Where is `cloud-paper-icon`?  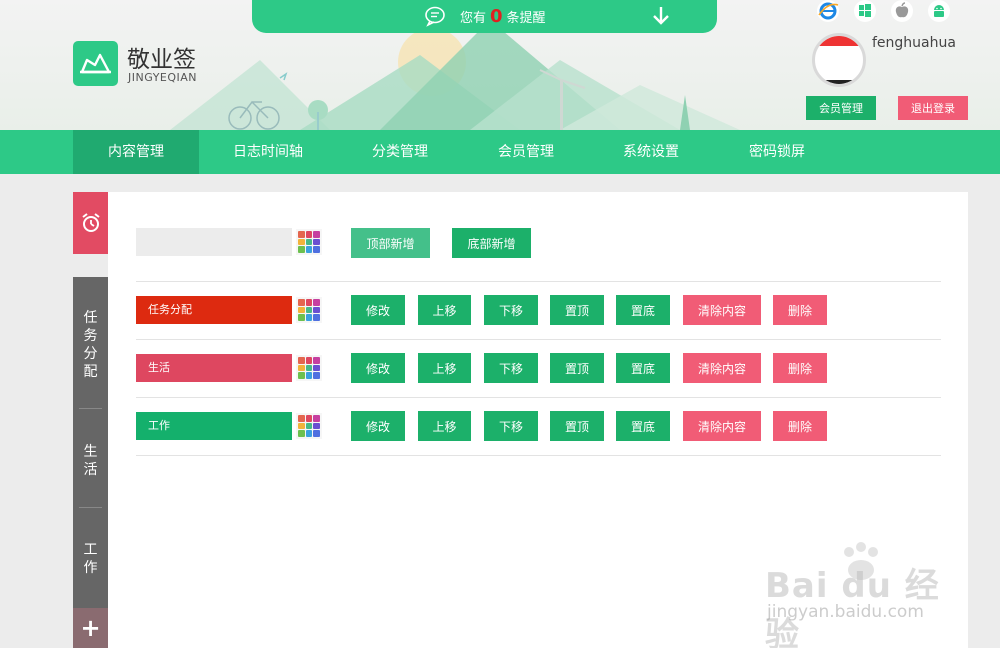
cloud-paper-icon is located at coordinates (95, 63).